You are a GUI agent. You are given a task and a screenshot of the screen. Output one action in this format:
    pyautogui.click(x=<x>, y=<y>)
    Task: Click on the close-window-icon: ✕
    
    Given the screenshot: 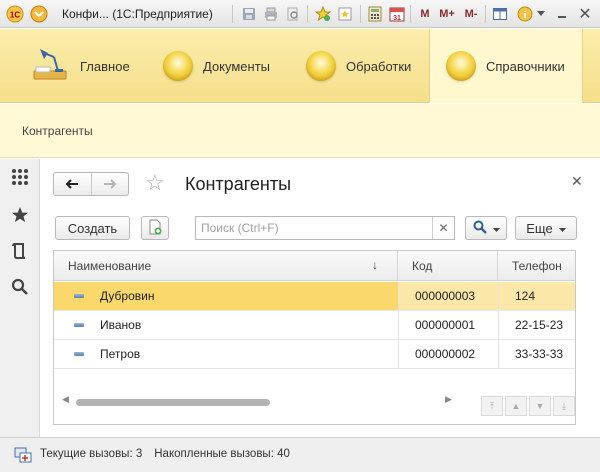 What is the action you would take?
    pyautogui.click(x=585, y=14)
    